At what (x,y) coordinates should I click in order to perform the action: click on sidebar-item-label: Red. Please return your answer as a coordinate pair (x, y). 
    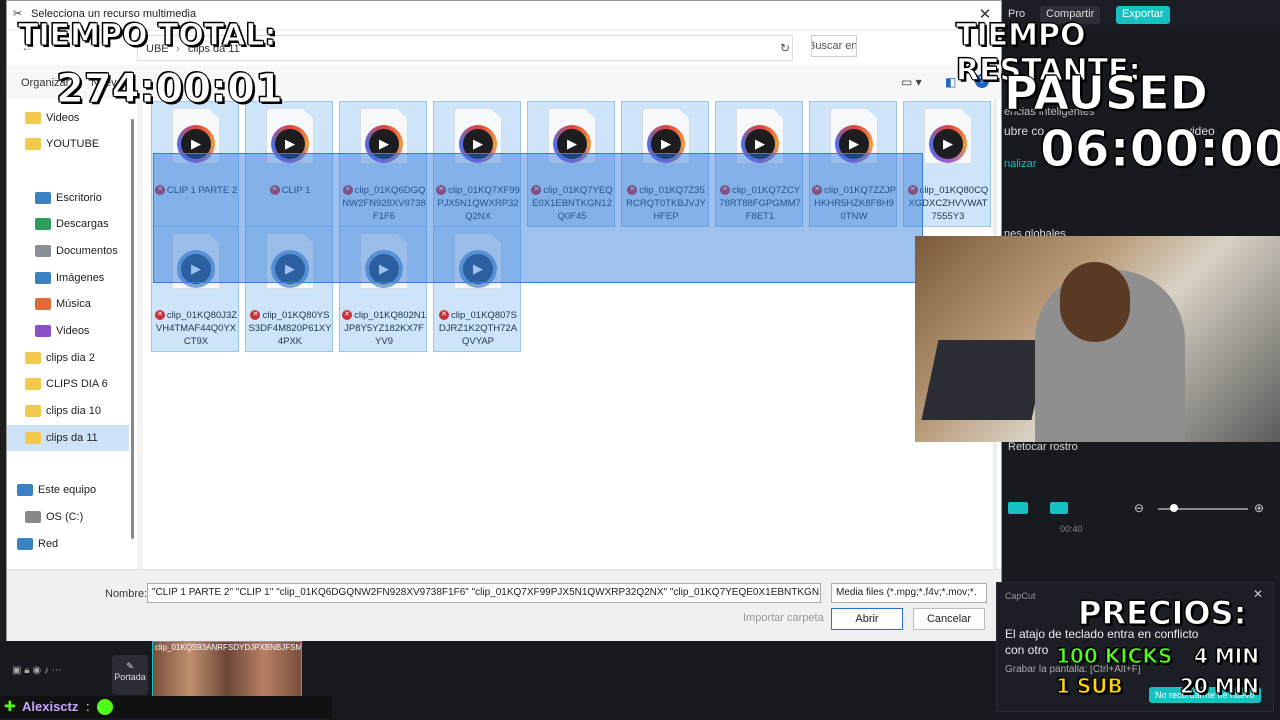
    Looking at the image, I should click on (48, 544).